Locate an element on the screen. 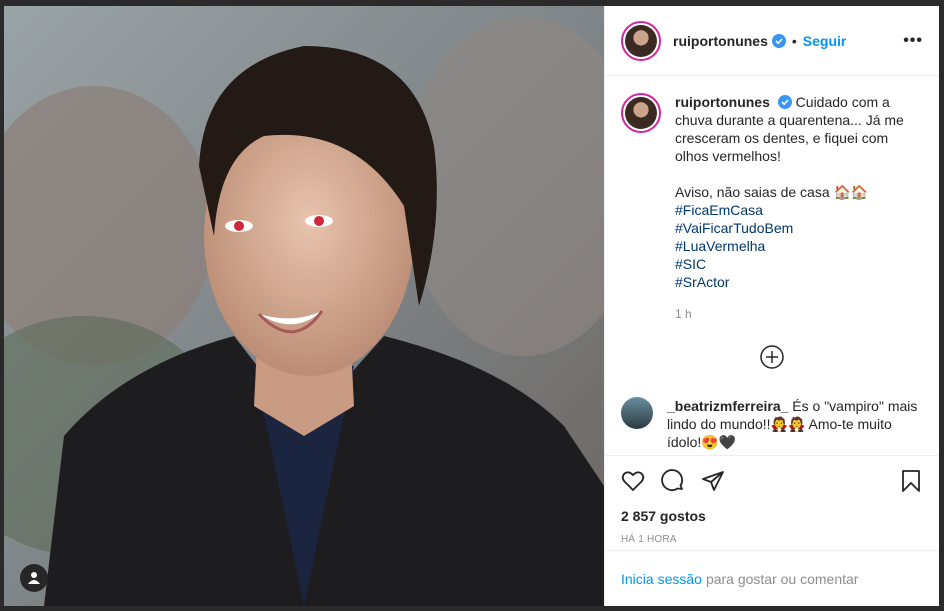  hashtag-link: #LuaVermelha is located at coordinates (799, 246).